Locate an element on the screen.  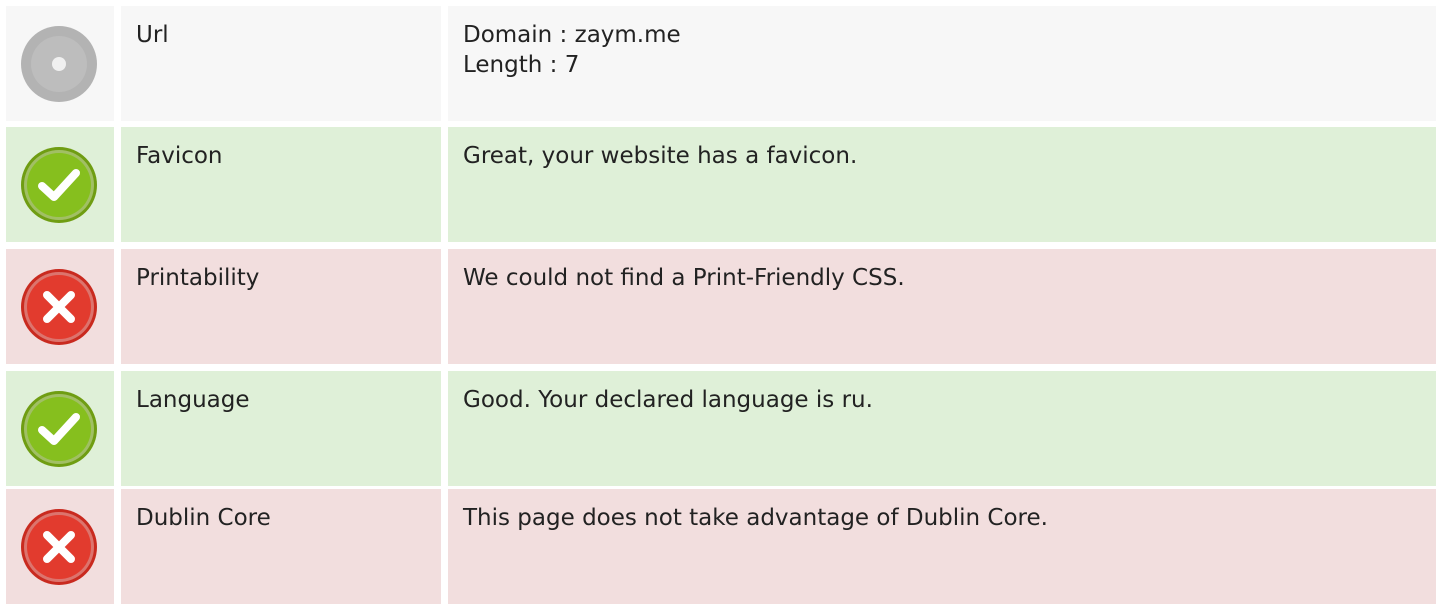
row-description: Great, your website has a favicon. is located at coordinates (942, 184).